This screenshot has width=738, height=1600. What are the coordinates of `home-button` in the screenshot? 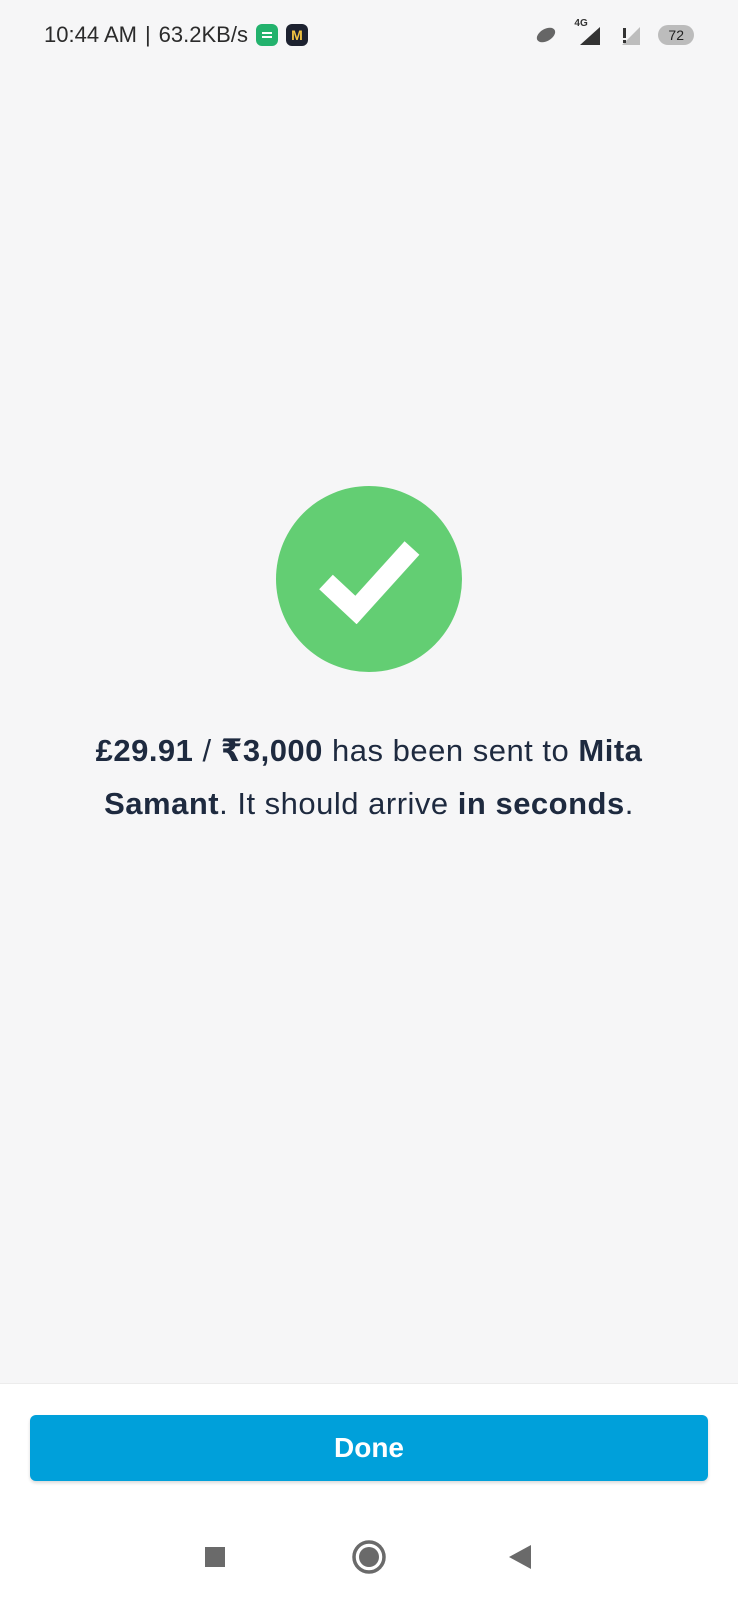 It's located at (369, 1557).